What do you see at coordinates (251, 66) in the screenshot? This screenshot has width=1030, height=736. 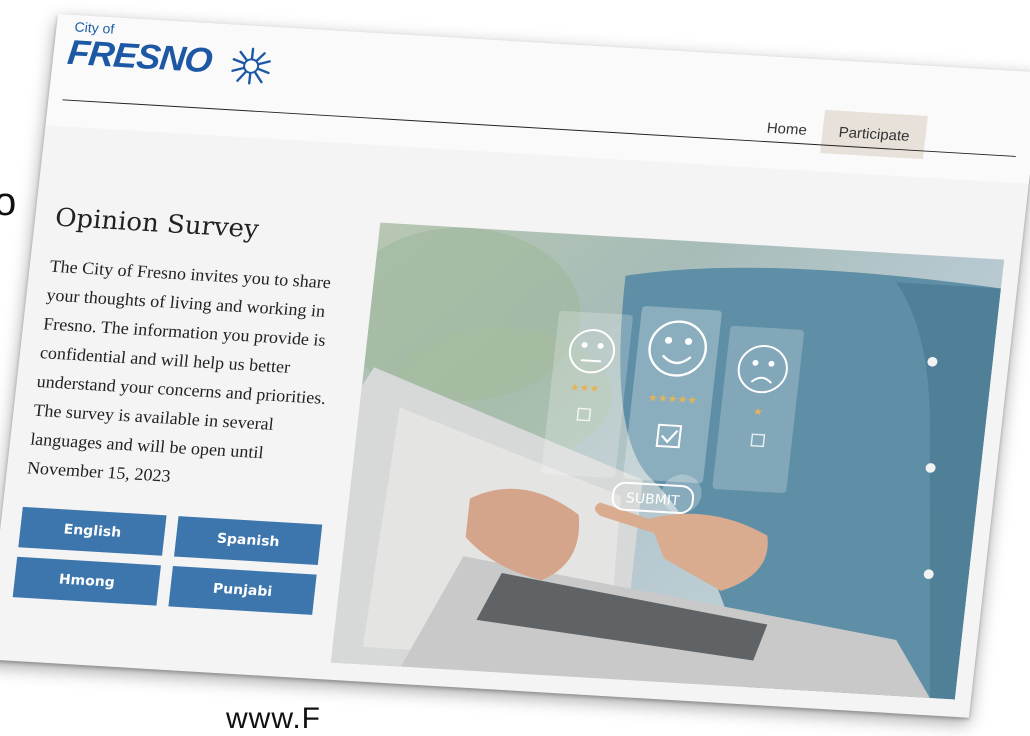 I see `sun-burst-icon` at bounding box center [251, 66].